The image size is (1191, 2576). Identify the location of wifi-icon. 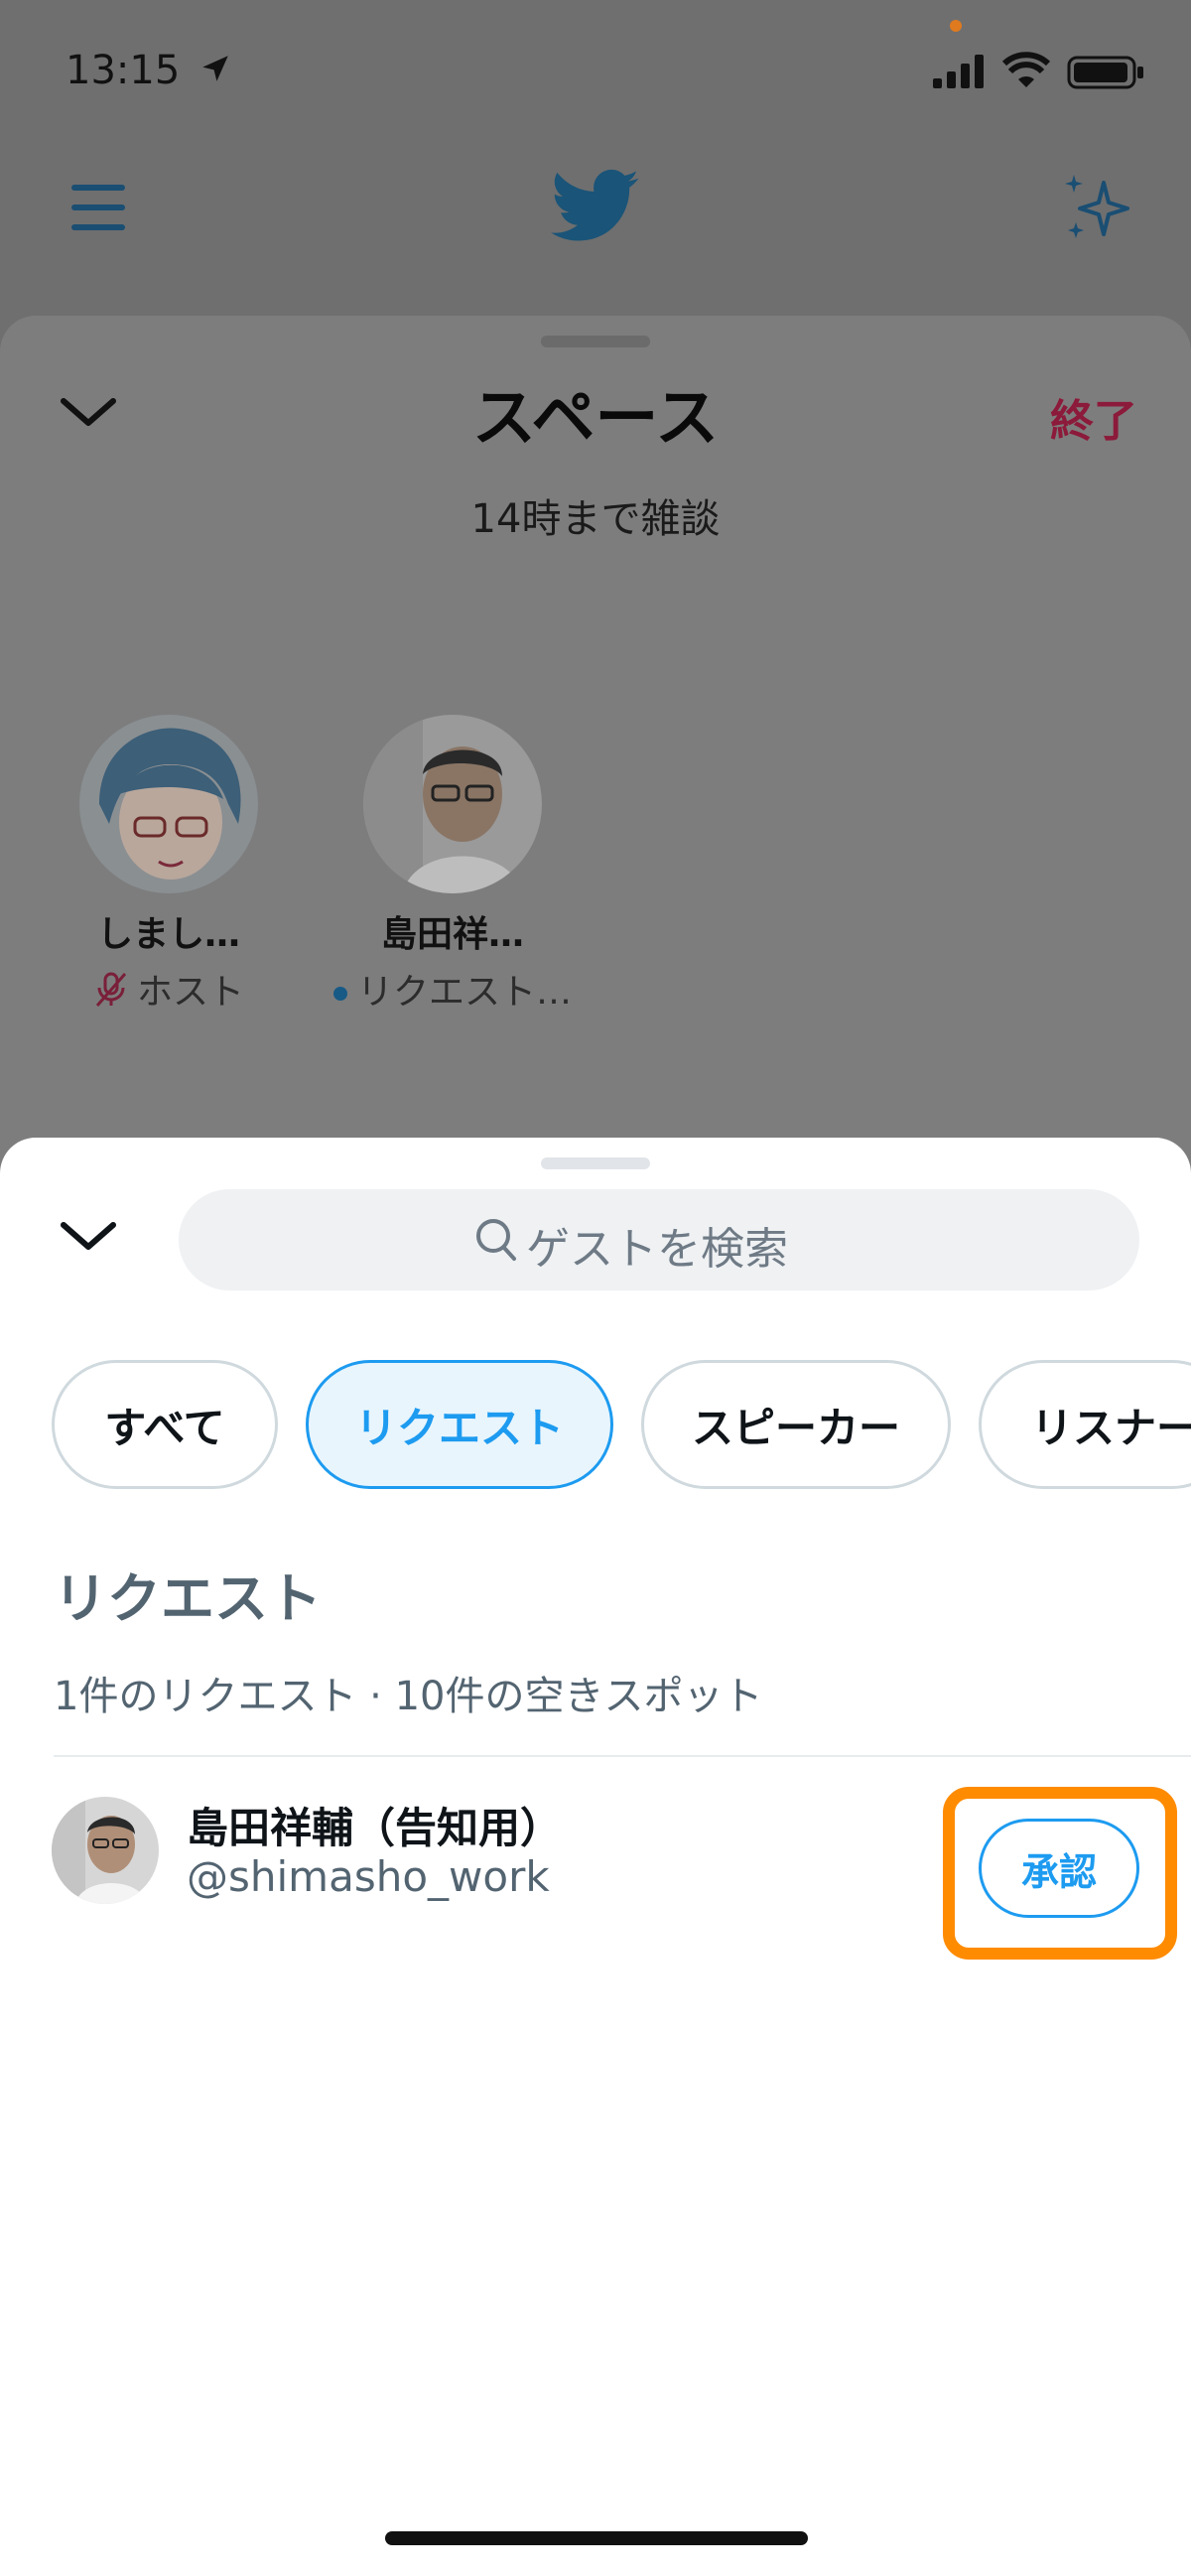
(1026, 72).